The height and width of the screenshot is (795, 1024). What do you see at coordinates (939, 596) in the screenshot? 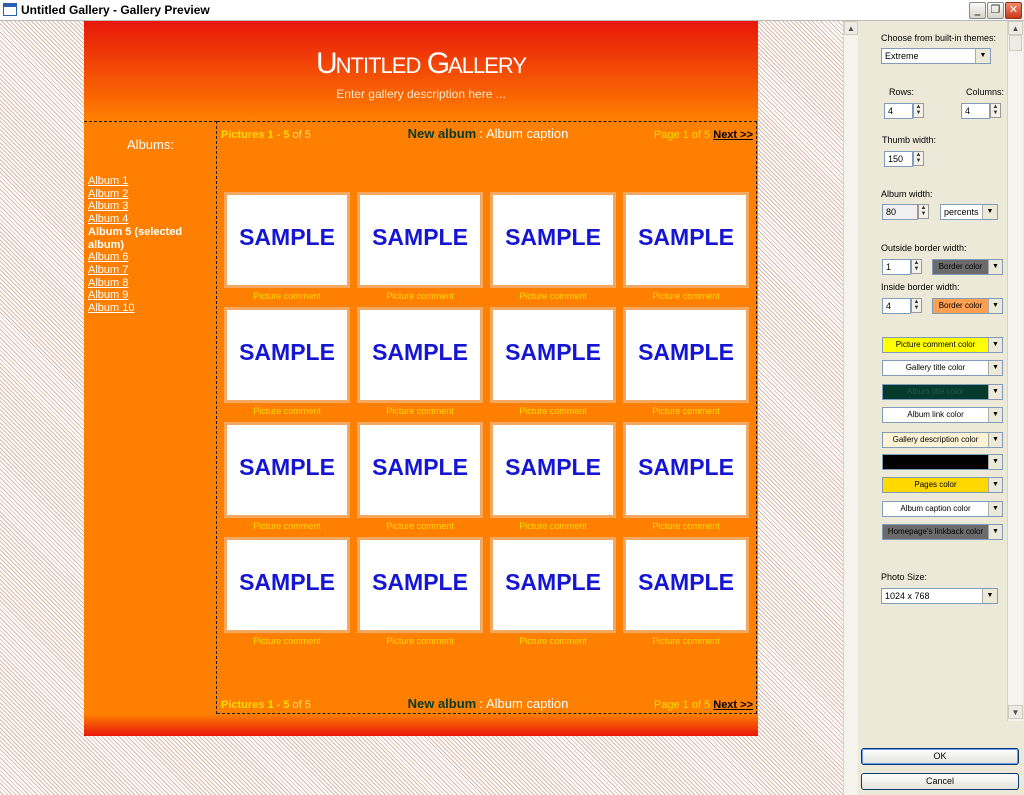
I see `photo-size-select: 1024 x 768 ▼` at bounding box center [939, 596].